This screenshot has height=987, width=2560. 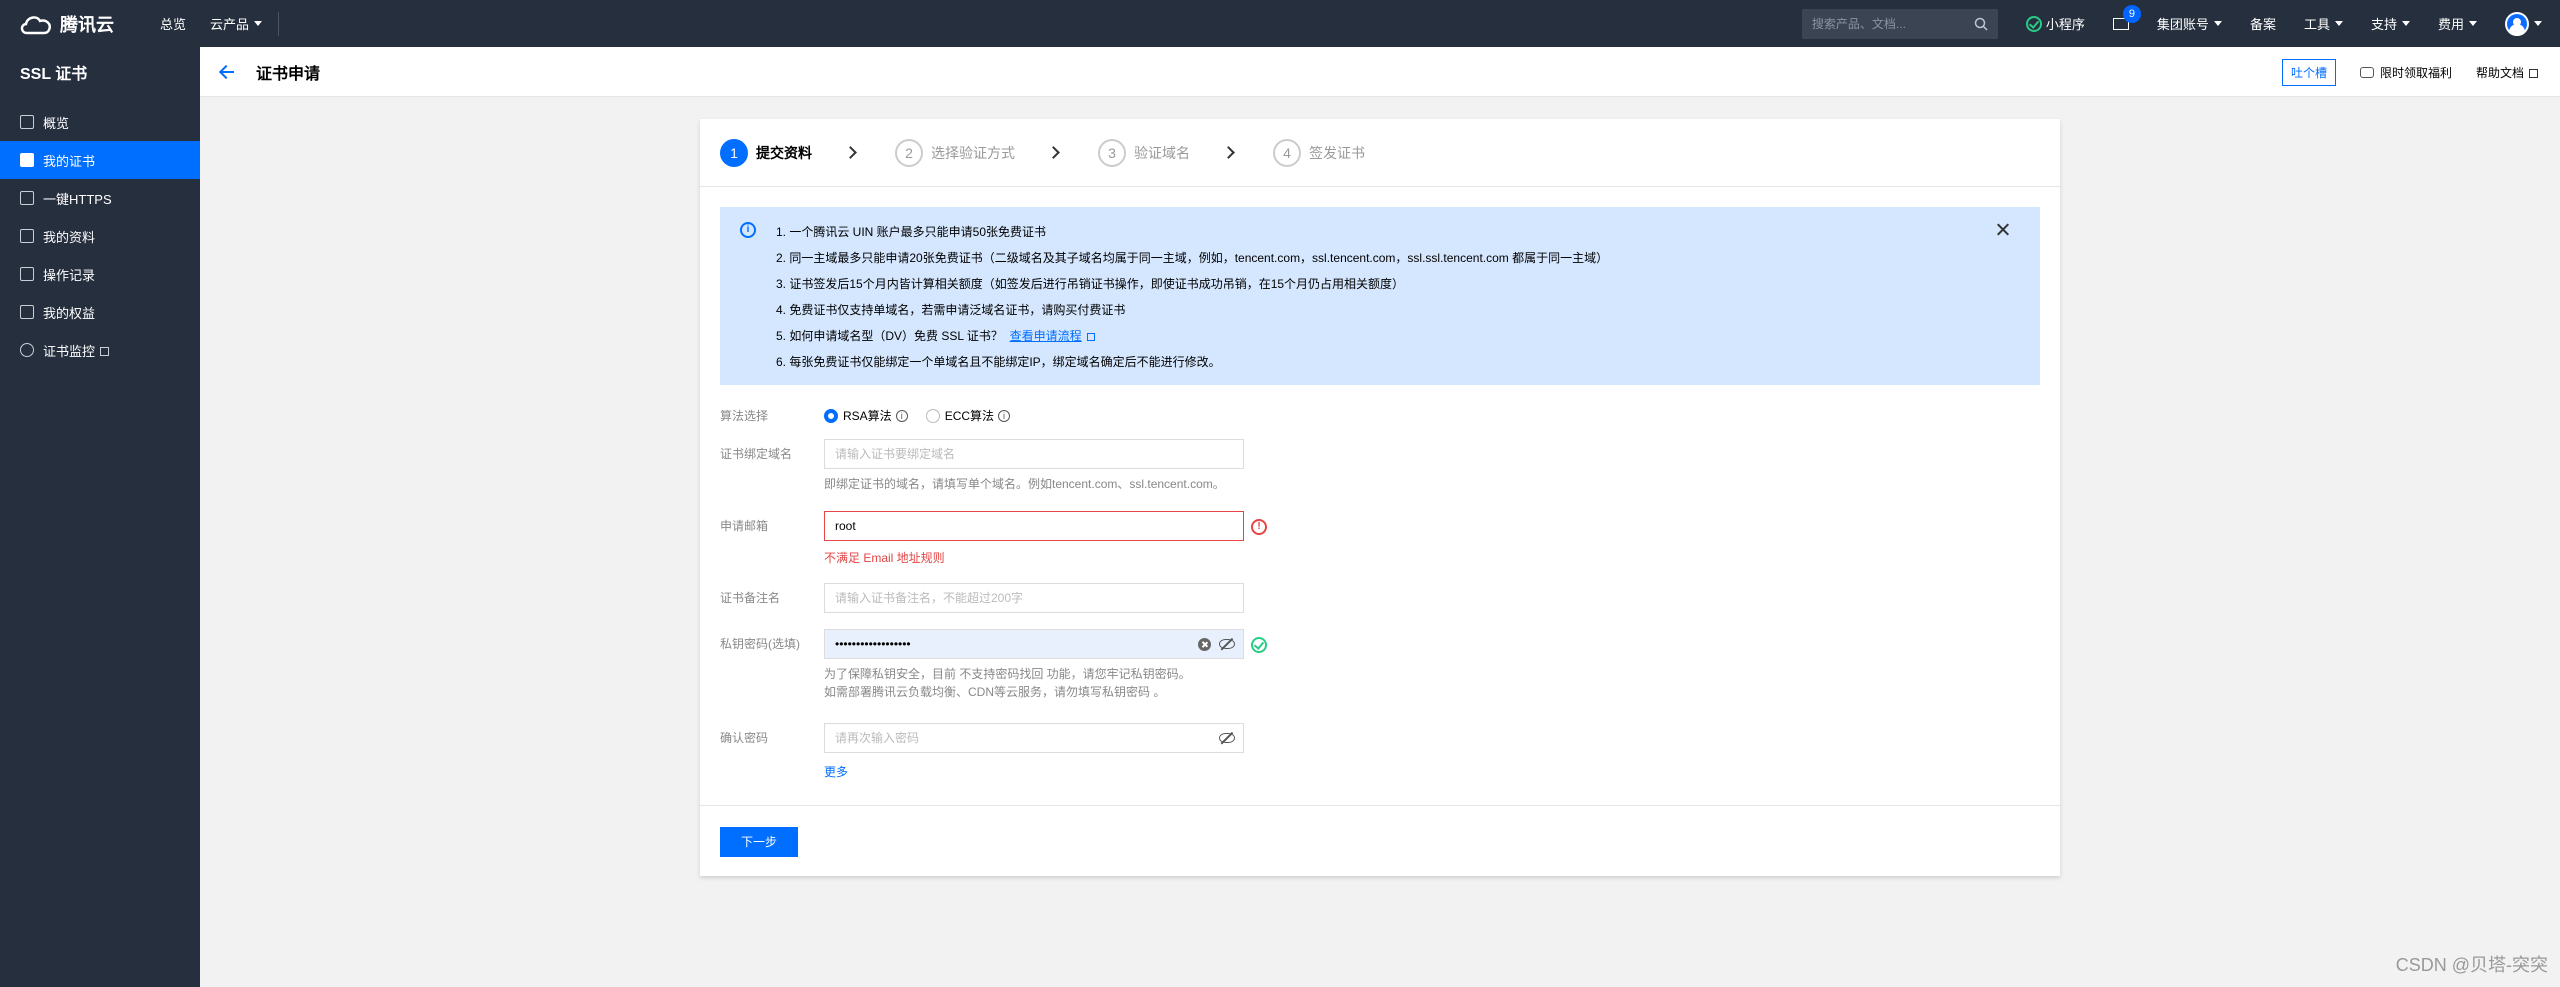 What do you see at coordinates (734, 152) in the screenshot?
I see `step-number: 1` at bounding box center [734, 152].